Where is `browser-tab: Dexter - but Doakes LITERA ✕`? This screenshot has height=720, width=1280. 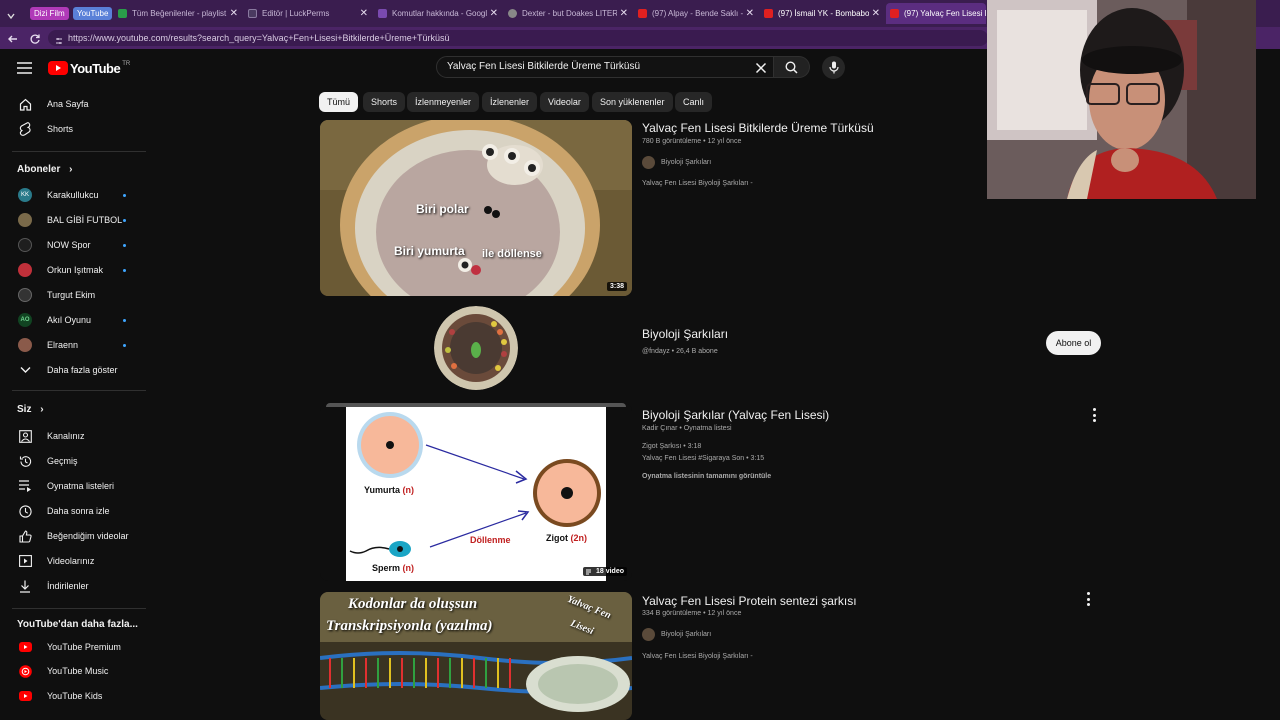
browser-tab: Dexter - but Doakes LITERA ✕ is located at coordinates (568, 13).